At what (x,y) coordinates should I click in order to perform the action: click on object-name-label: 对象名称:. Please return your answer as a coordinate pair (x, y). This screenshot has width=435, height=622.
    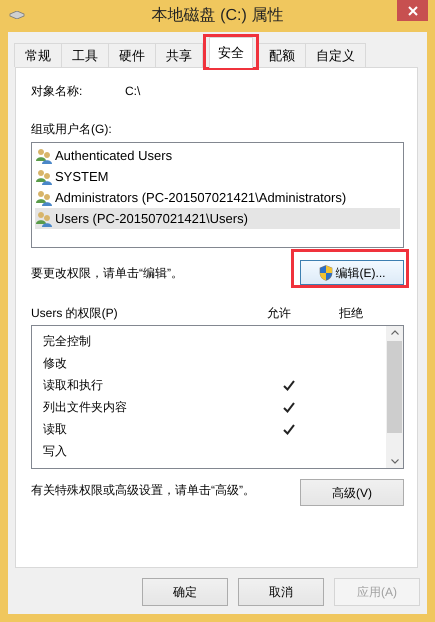
    Looking at the image, I should click on (57, 91).